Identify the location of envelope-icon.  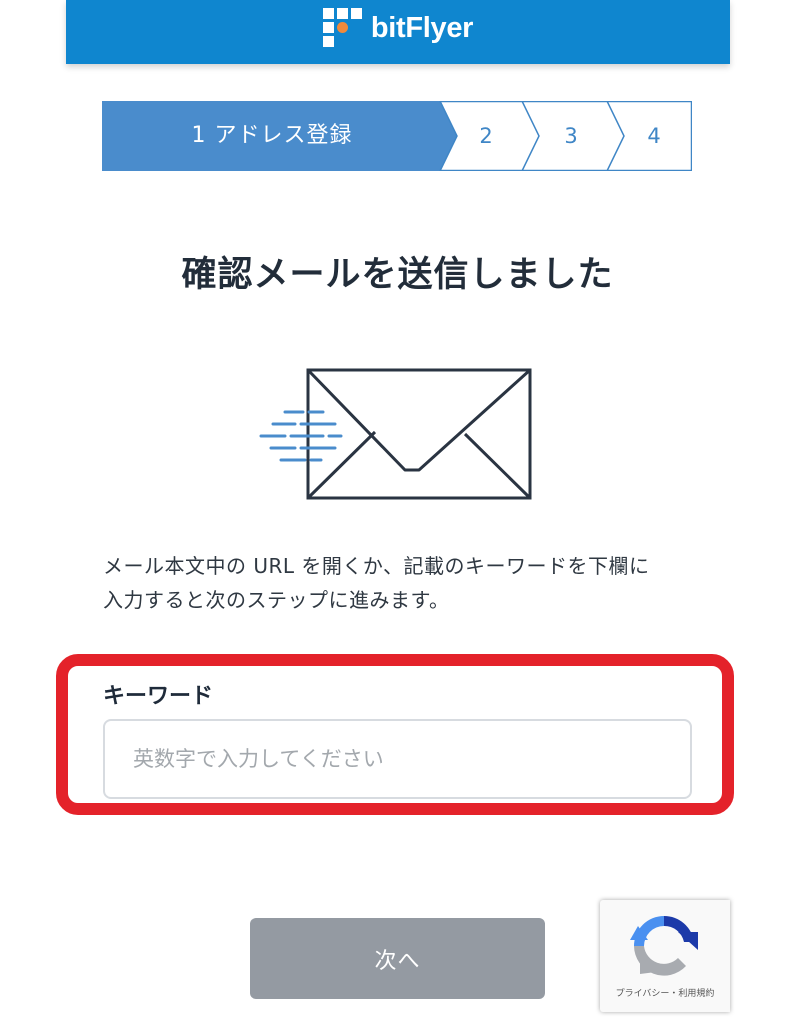
(395, 436).